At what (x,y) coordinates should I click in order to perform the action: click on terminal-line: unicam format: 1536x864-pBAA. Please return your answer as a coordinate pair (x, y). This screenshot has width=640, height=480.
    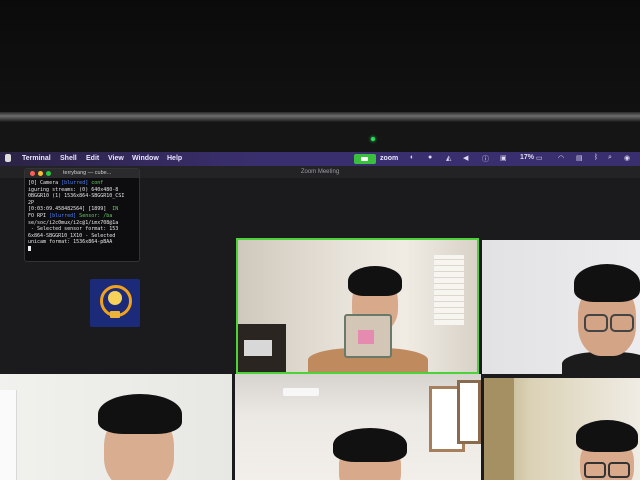
    Looking at the image, I should click on (82, 242).